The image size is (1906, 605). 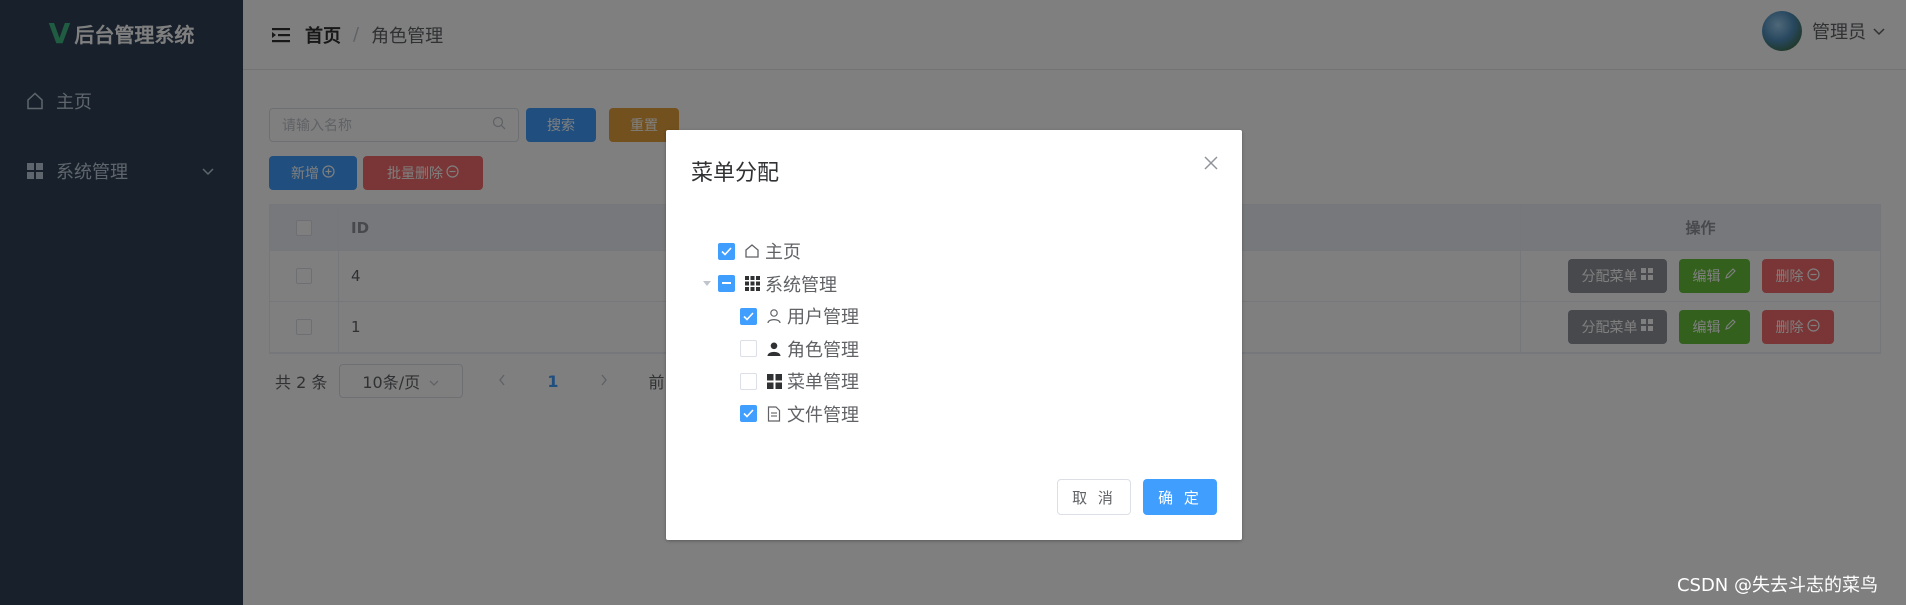 I want to click on tree-node-system: 系统管理, so click(x=777, y=284).